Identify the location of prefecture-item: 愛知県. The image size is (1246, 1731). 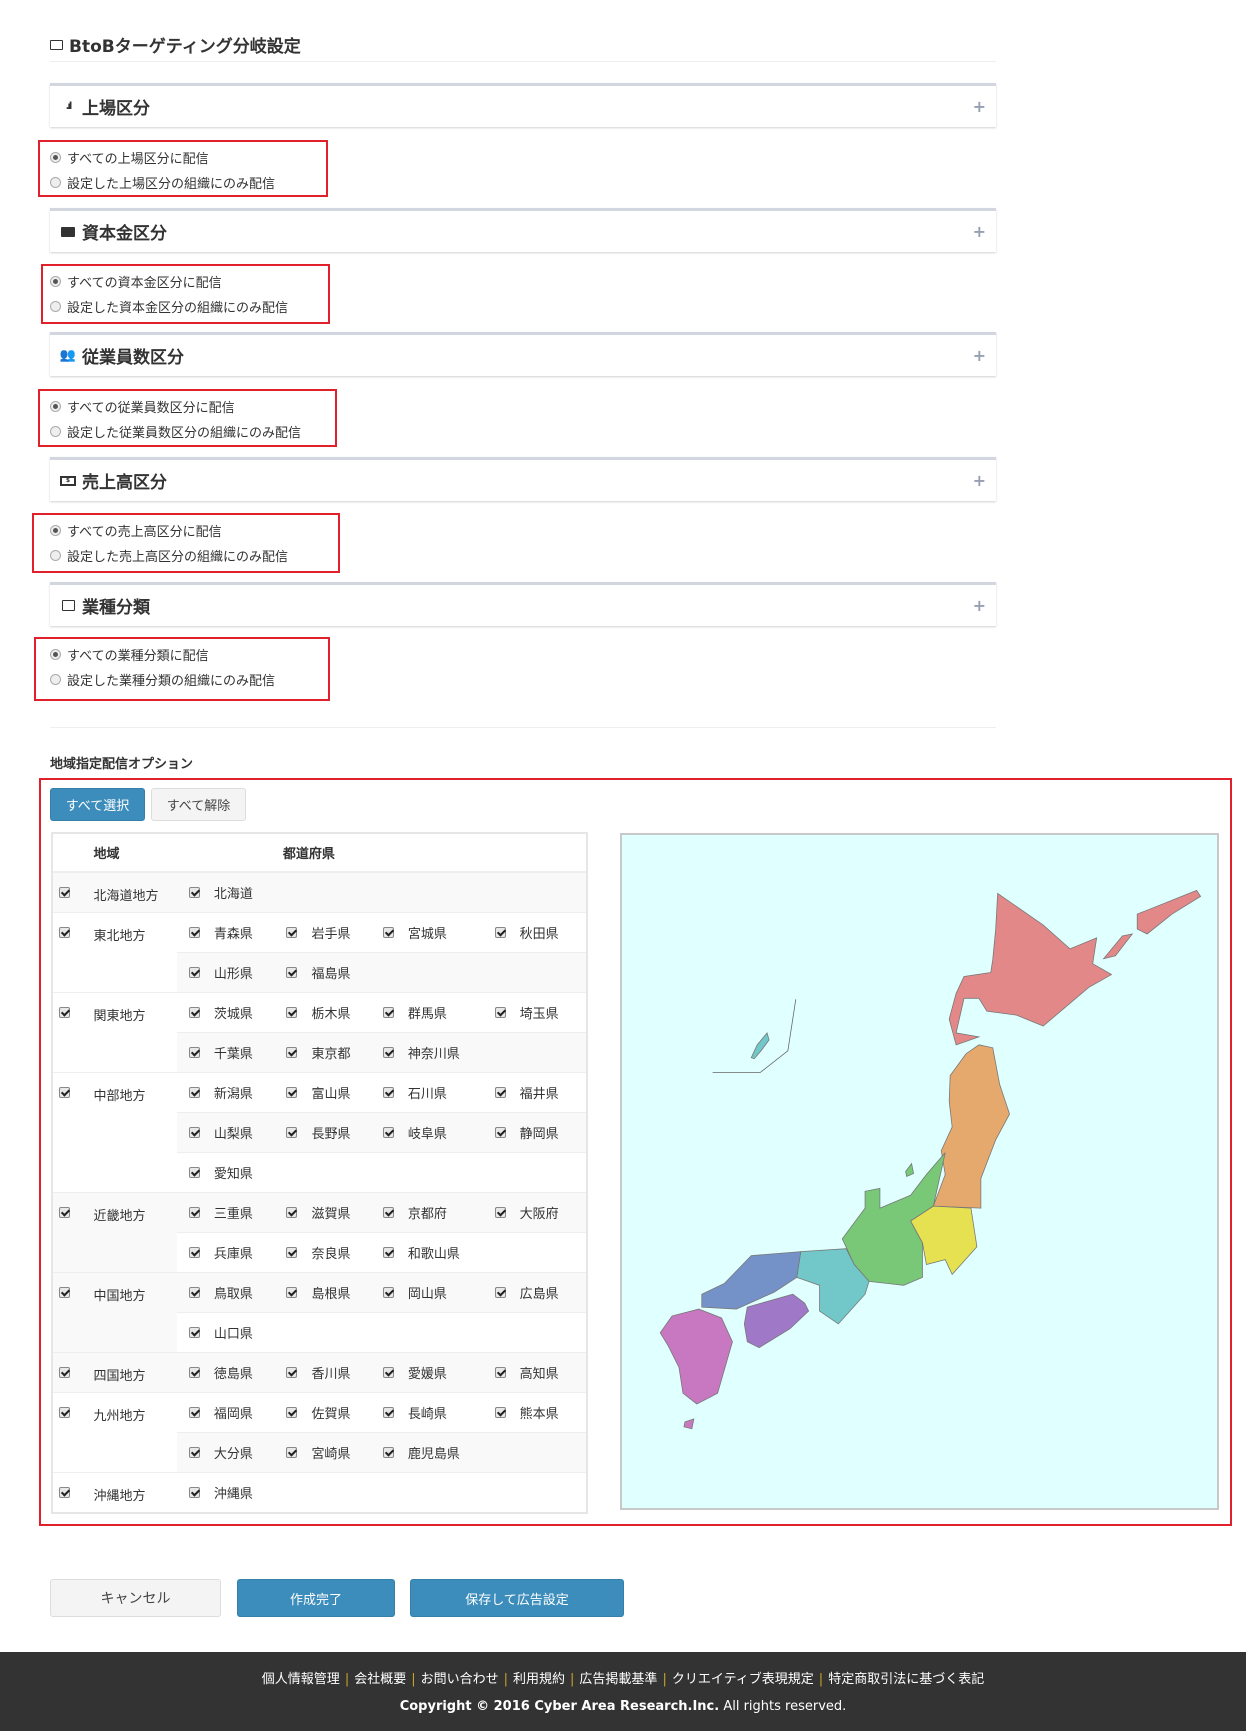
(232, 1172).